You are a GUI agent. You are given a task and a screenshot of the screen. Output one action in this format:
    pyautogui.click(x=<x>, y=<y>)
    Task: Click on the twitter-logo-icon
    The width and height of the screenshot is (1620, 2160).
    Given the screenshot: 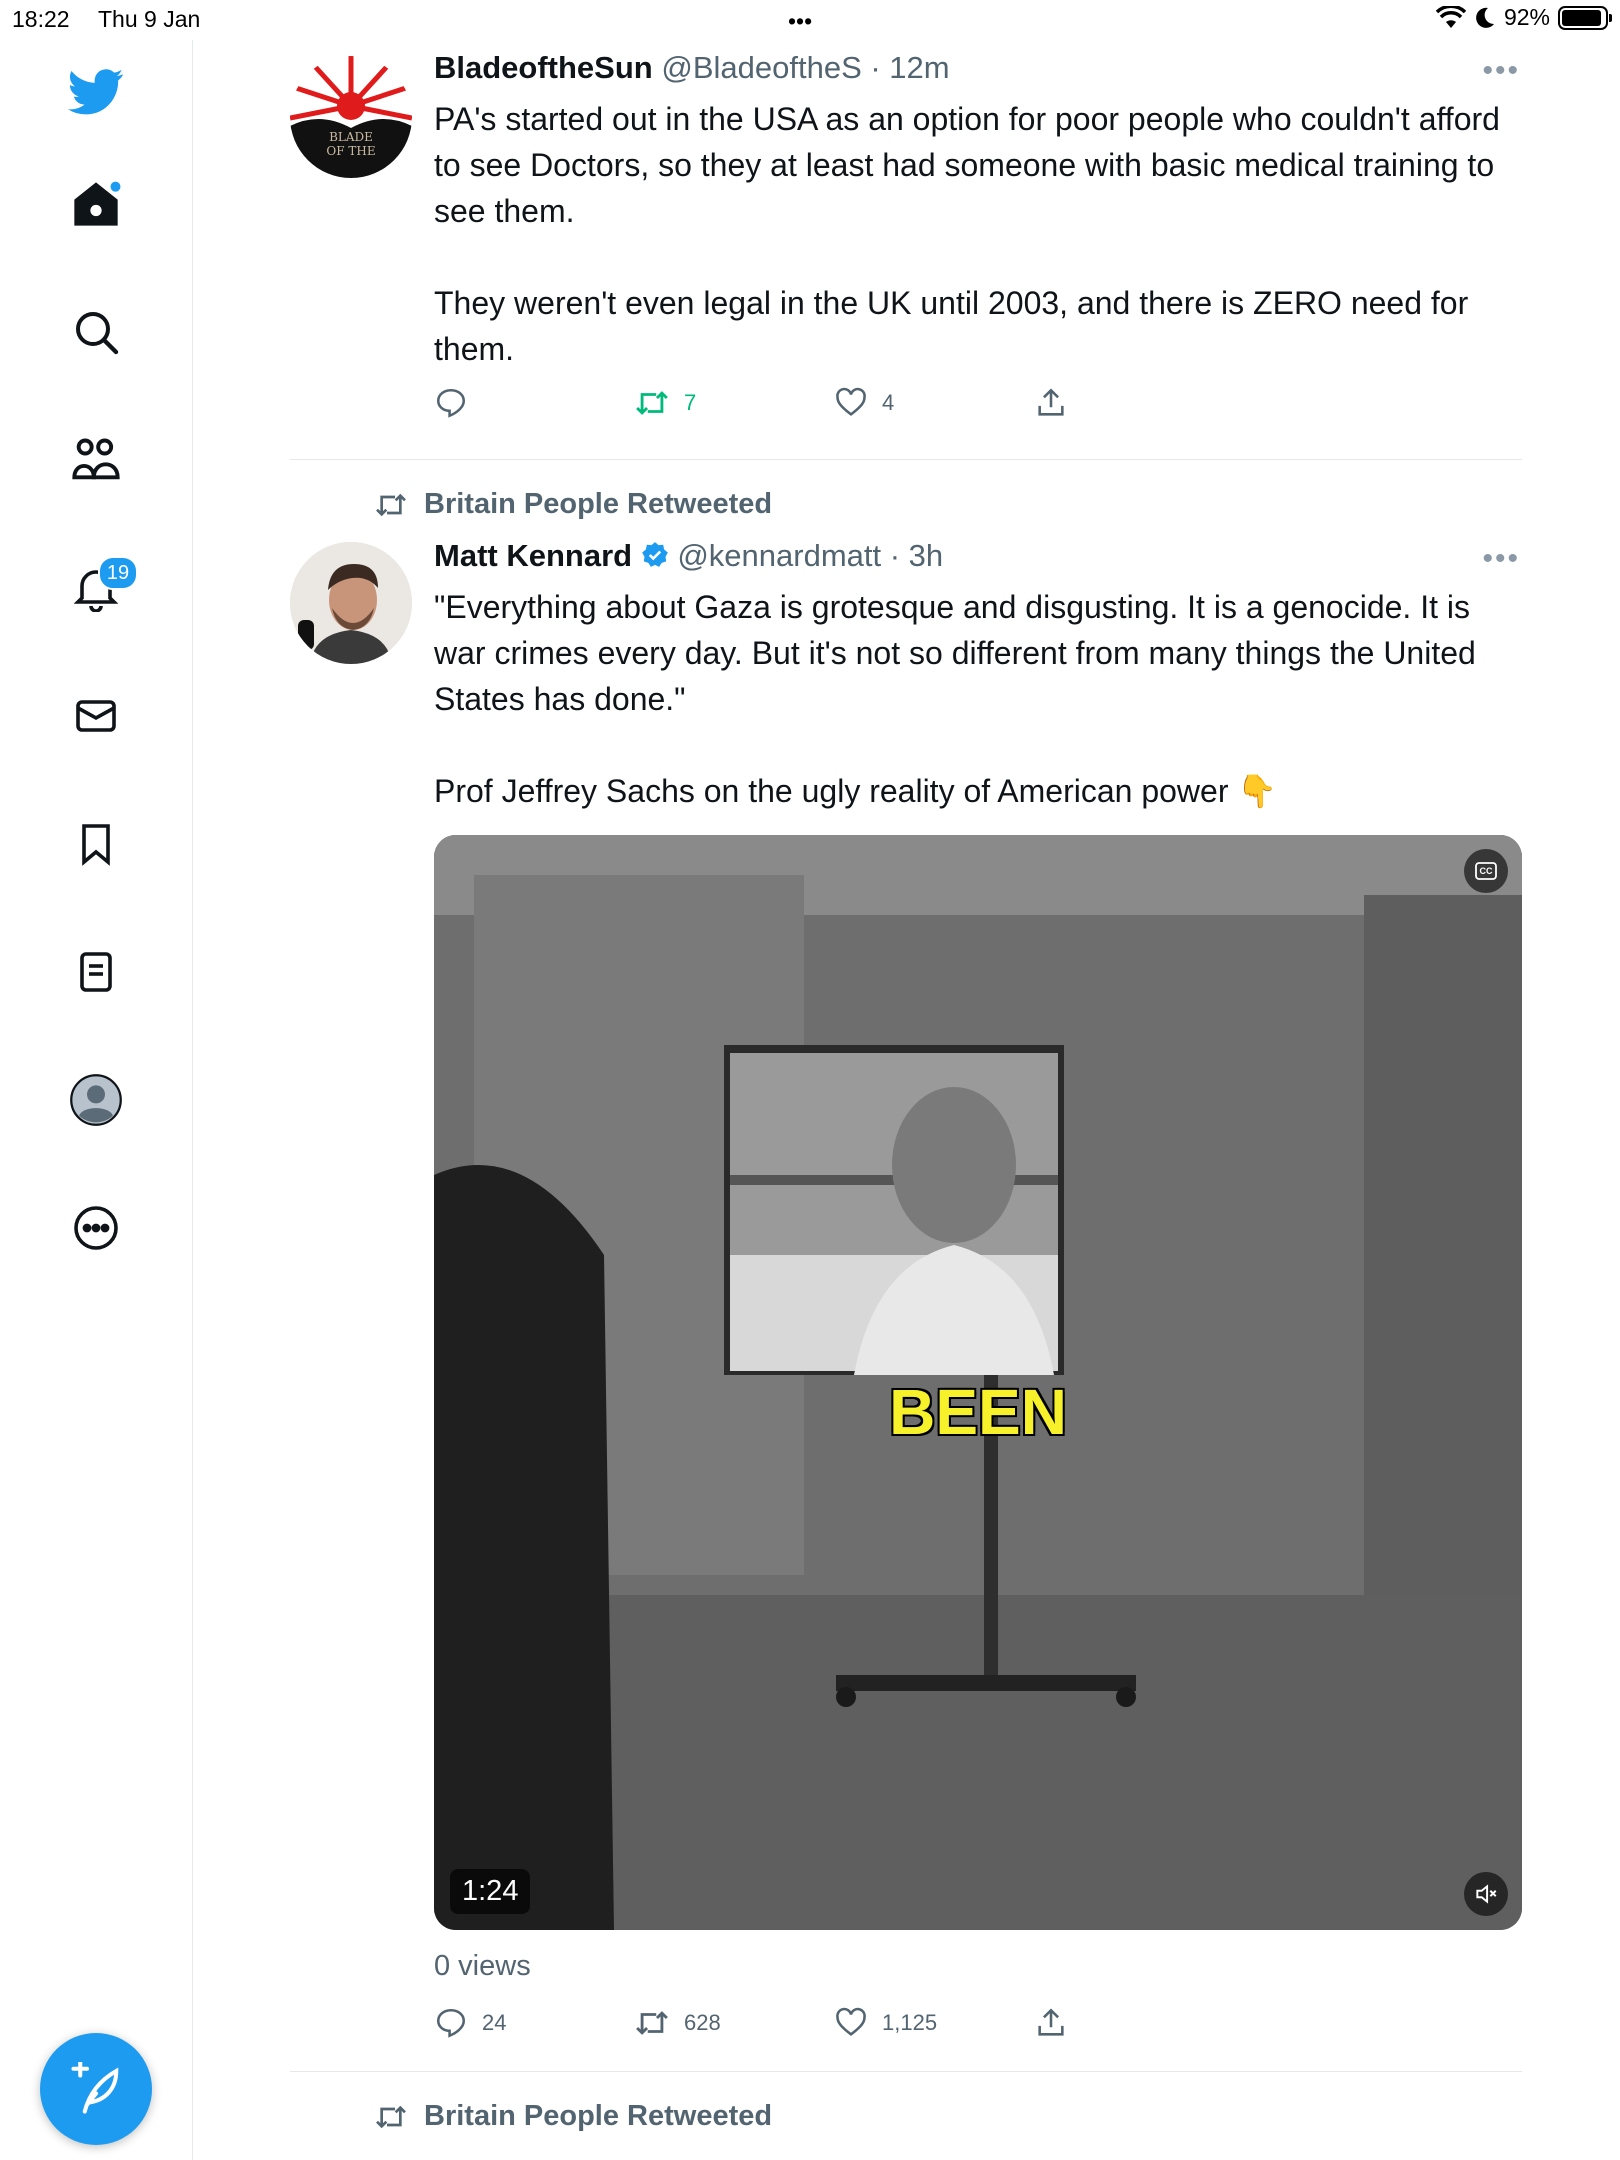 What is the action you would take?
    pyautogui.click(x=96, y=92)
    